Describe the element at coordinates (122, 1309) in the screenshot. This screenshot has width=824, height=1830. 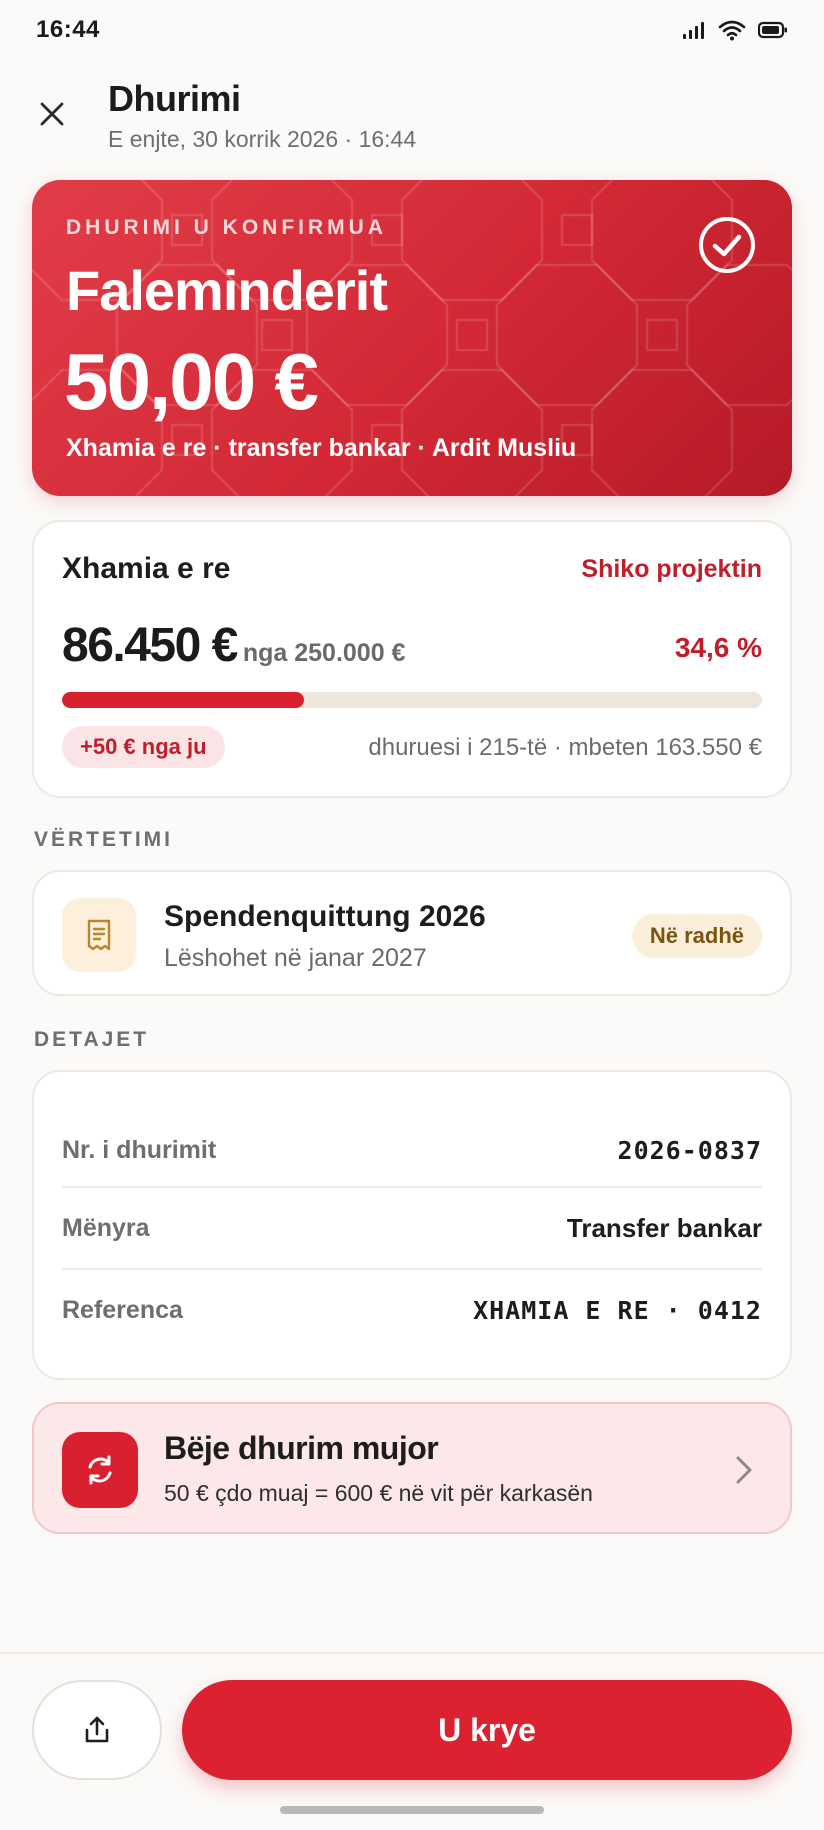
I see `detail-label: Referenca` at that location.